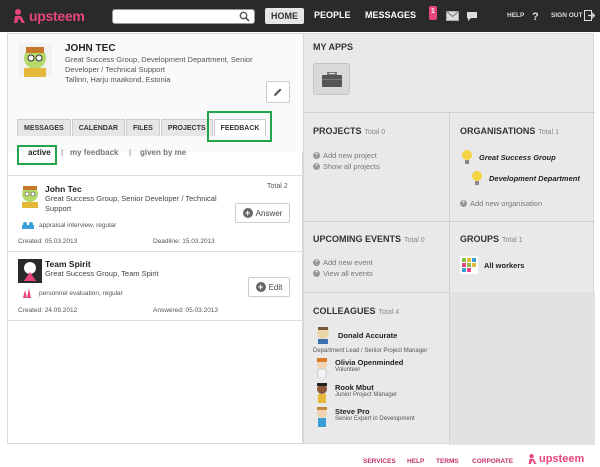  What do you see at coordinates (118, 79) in the screenshot?
I see `profile-location: Tallinn, Harju maakond, Estonia` at bounding box center [118, 79].